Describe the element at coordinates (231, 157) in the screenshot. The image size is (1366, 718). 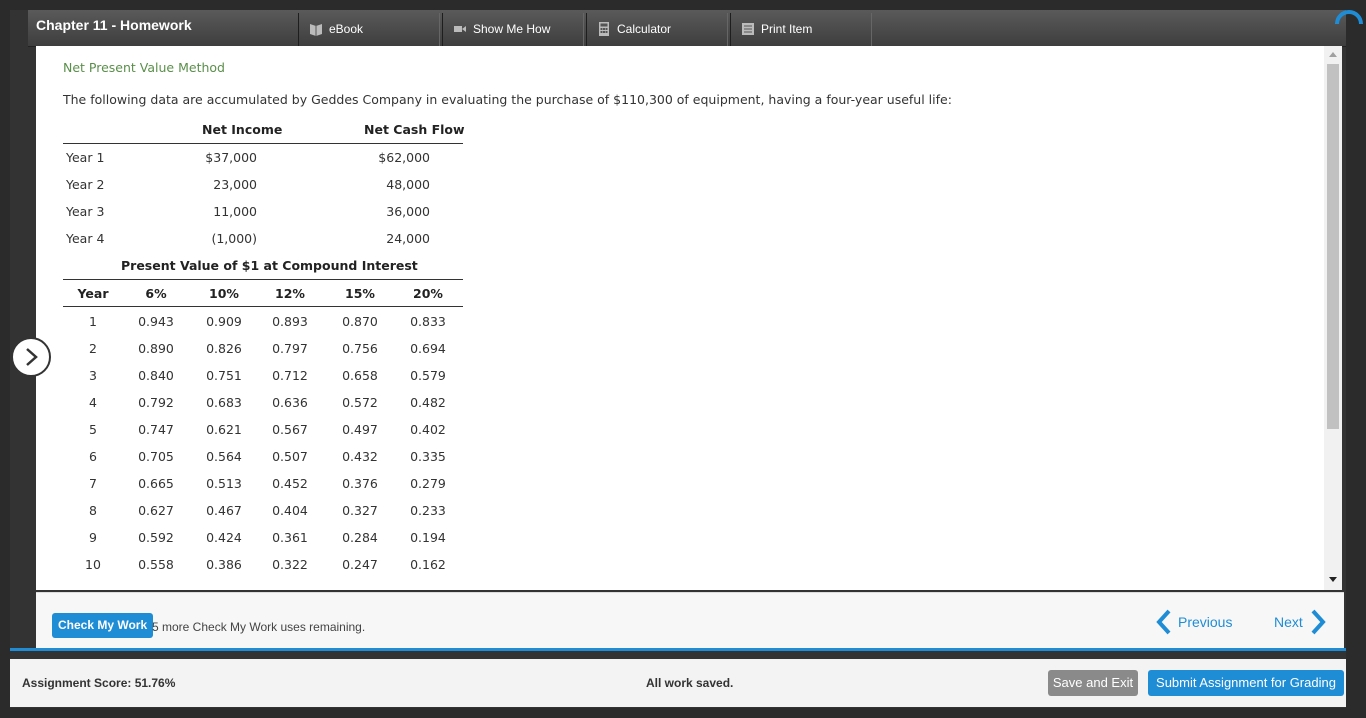
I see `net-income-value: $37,000` at that location.